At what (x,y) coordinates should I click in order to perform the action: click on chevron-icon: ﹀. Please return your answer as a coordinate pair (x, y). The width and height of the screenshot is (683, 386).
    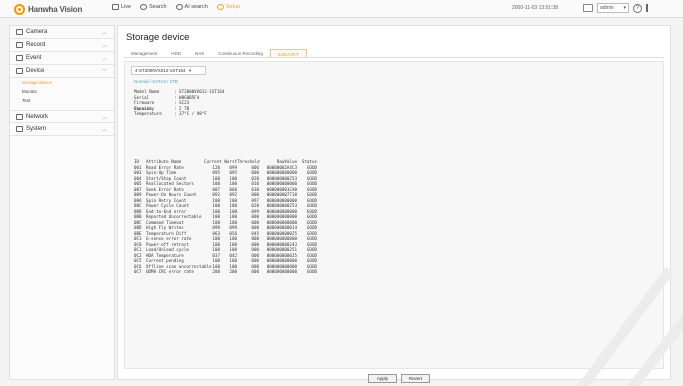
    Looking at the image, I should click on (104, 72).